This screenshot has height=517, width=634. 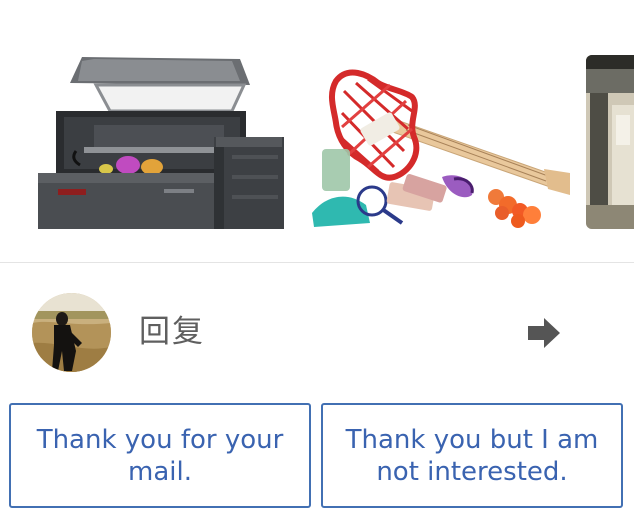 What do you see at coordinates (544, 333) in the screenshot?
I see `arrow-right-icon` at bounding box center [544, 333].